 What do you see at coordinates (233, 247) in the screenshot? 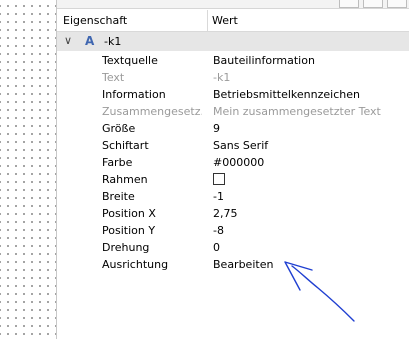
I see `property-row: Drehung 0` at bounding box center [233, 247].